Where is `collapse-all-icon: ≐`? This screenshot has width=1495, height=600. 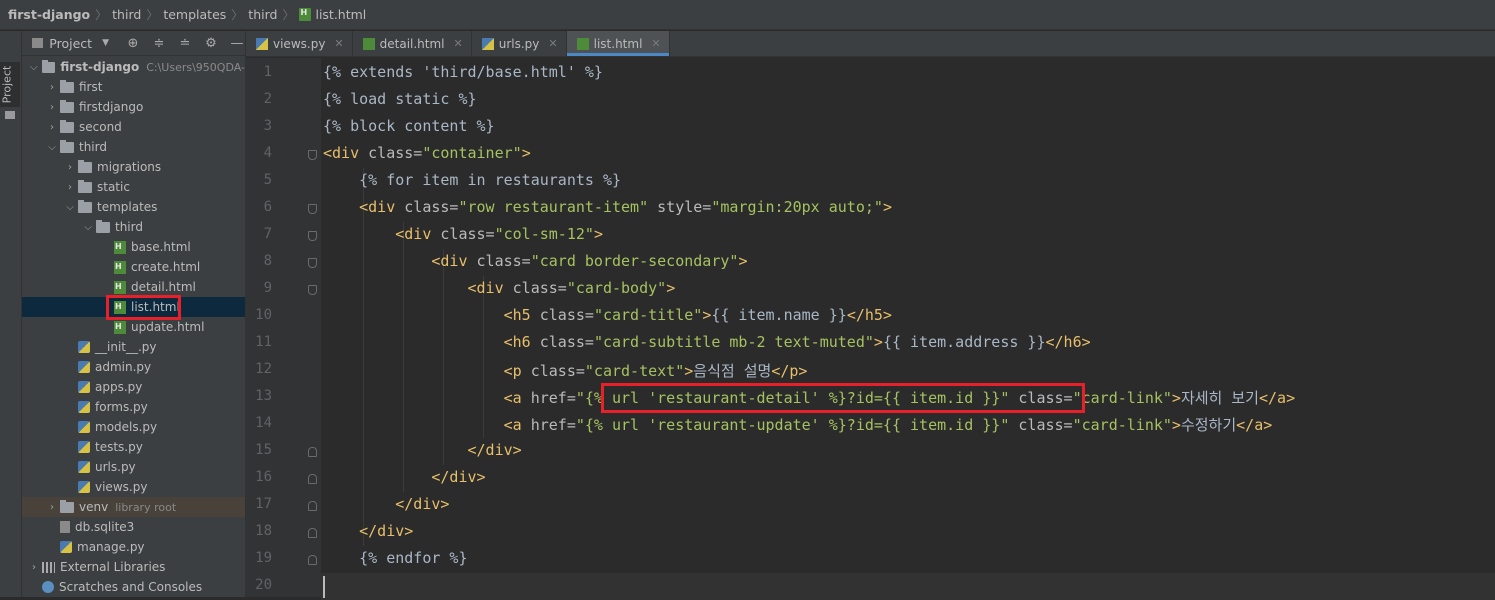 collapse-all-icon: ≐ is located at coordinates (185, 43).